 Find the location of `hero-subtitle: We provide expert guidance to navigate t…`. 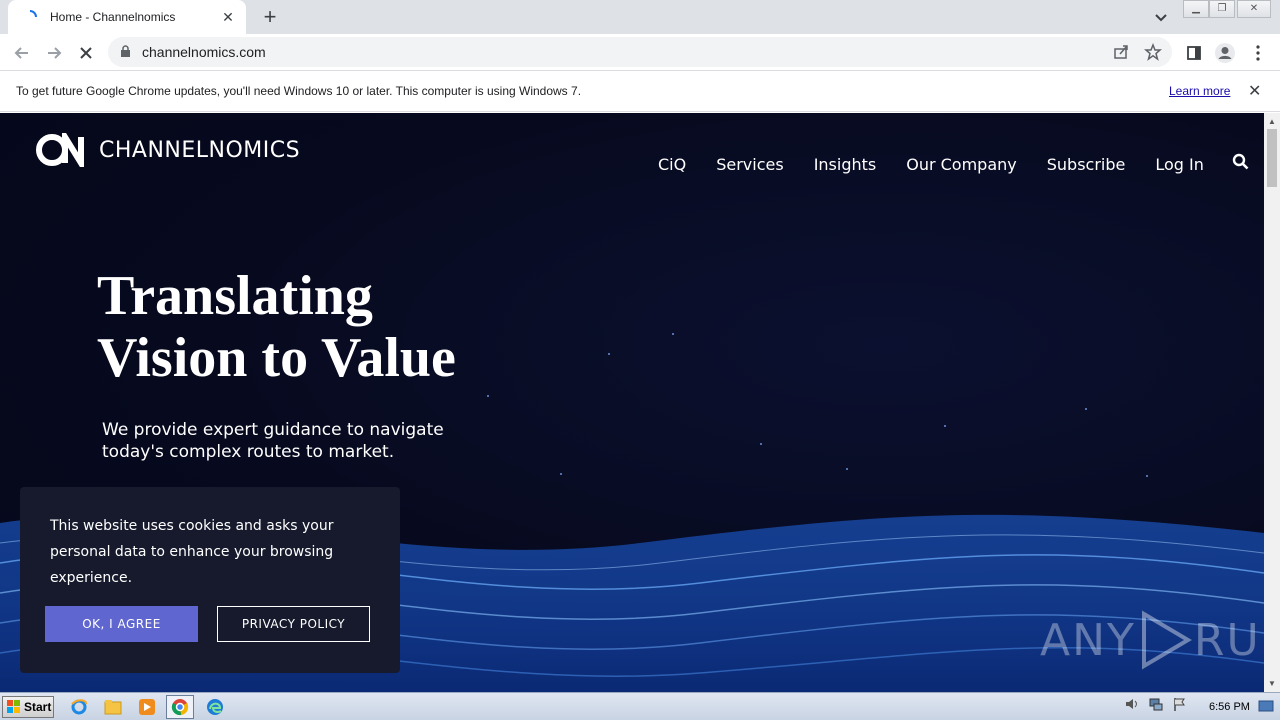

hero-subtitle: We provide expert guidance to navigate t… is located at coordinates (273, 441).